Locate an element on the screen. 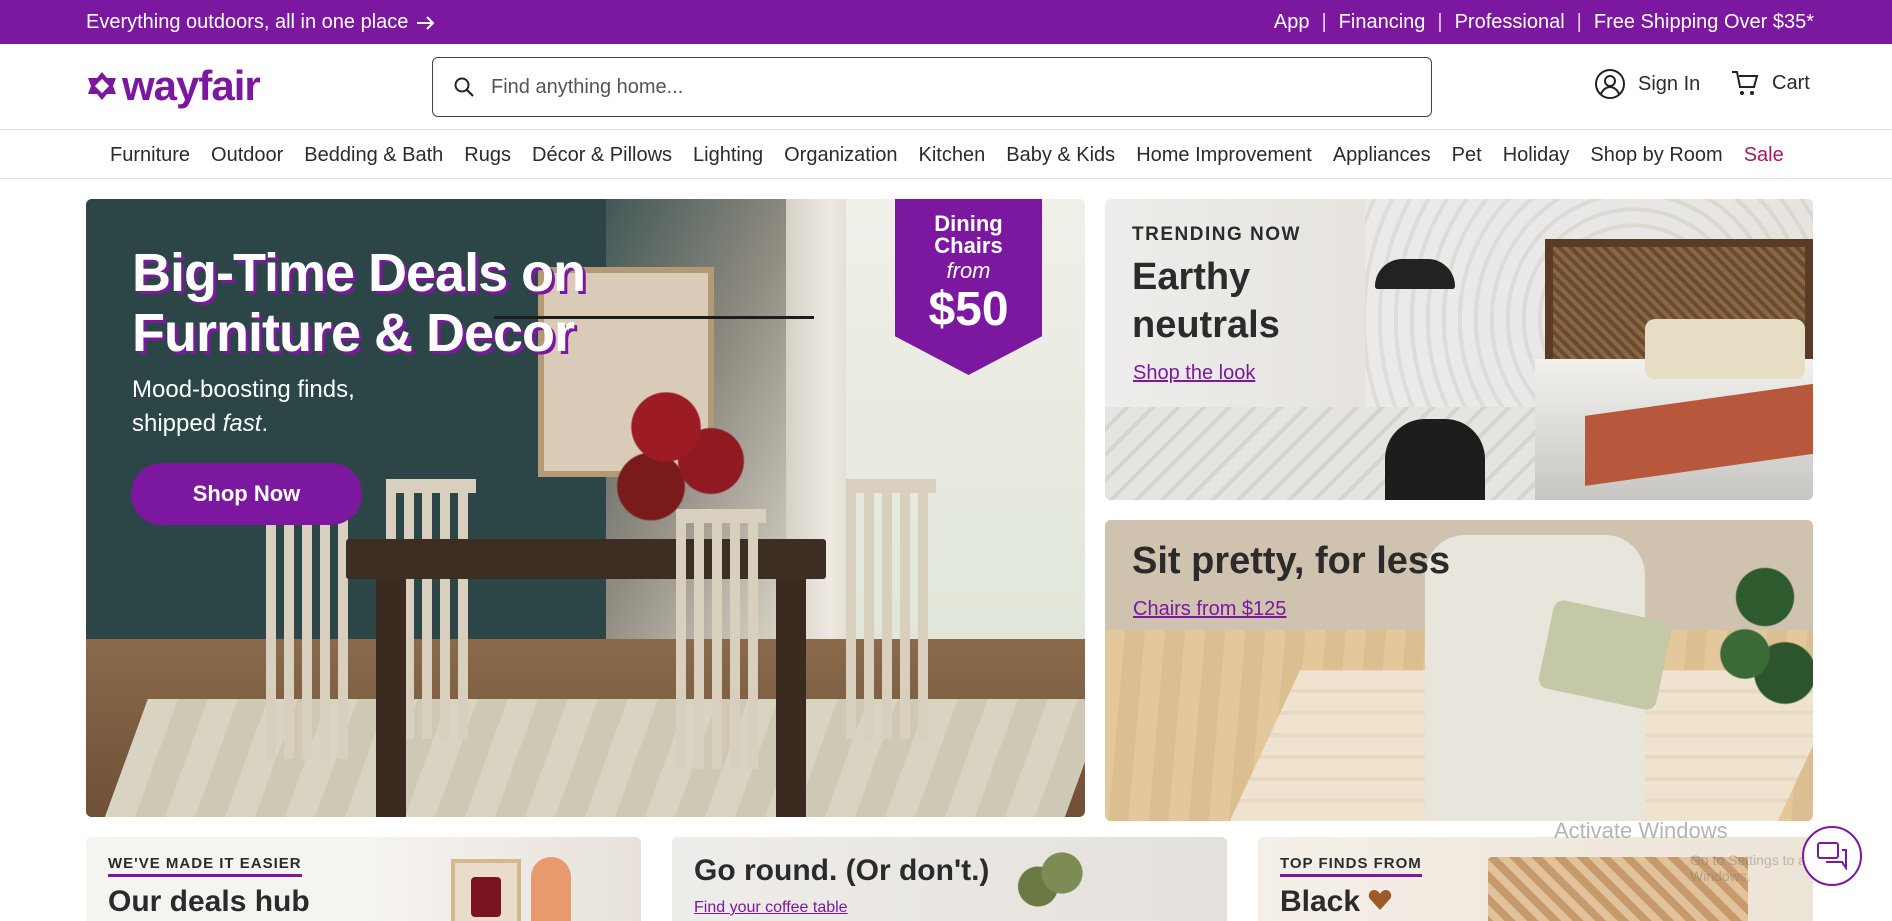 The height and width of the screenshot is (921, 1892). nav-item-kitchen: Kitchen is located at coordinates (952, 155).